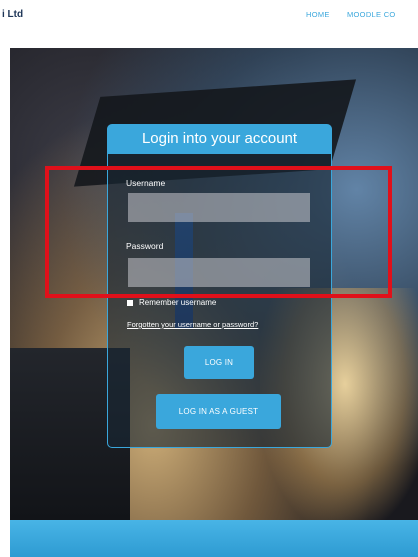 This screenshot has height=557, width=418. Describe the element at coordinates (318, 14) in the screenshot. I see `nav-home-link: HOME` at that location.